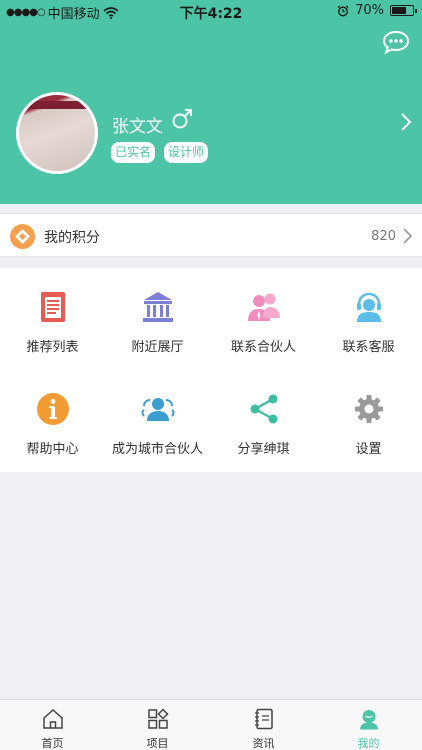 This screenshot has width=422, height=750. Describe the element at coordinates (157, 743) in the screenshot. I see `tab-label: 项目` at that location.